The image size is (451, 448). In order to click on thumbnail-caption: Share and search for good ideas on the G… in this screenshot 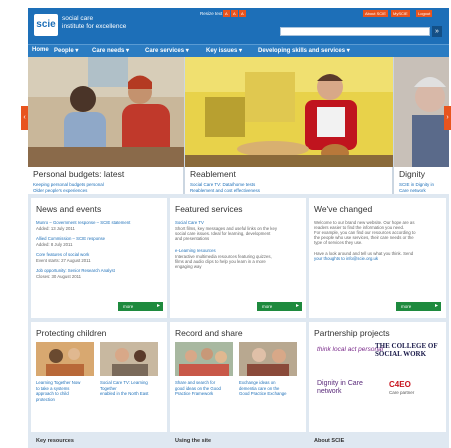, I will do `click(205, 388)`.